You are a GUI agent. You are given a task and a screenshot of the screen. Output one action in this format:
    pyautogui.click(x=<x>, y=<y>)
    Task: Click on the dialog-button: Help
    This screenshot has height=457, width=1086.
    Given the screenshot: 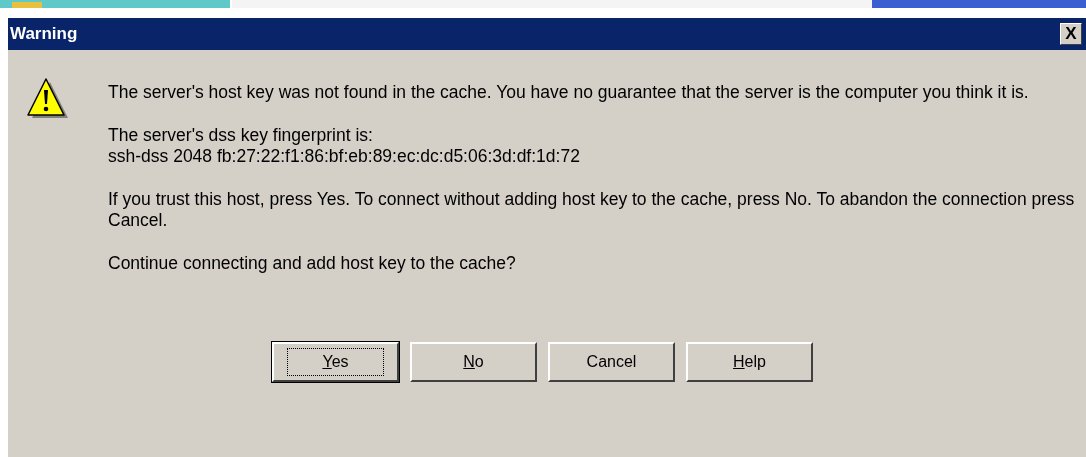 What is the action you would take?
    pyautogui.click(x=749, y=362)
    